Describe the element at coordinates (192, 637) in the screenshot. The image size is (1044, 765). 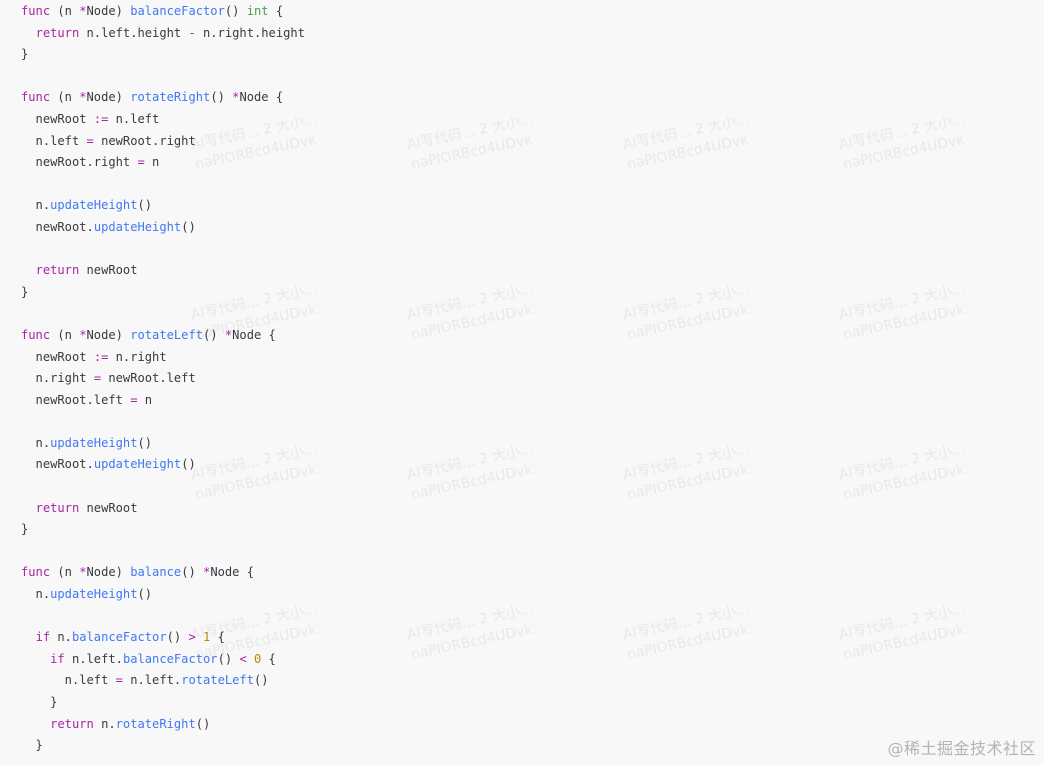
I see `code-token: >` at that location.